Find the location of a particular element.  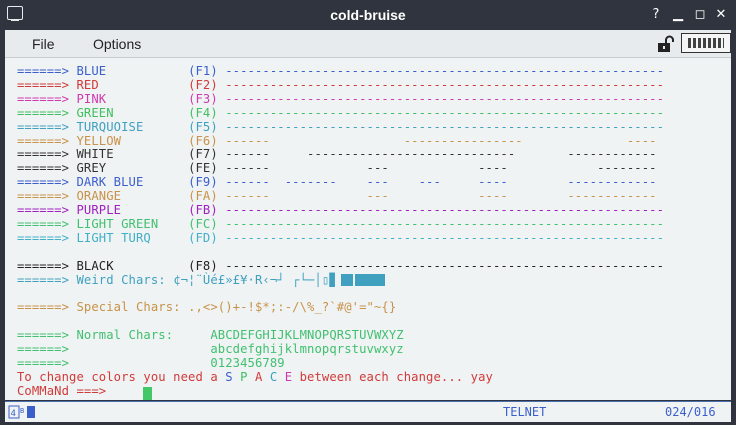

space-letter: P is located at coordinates (247, 376).